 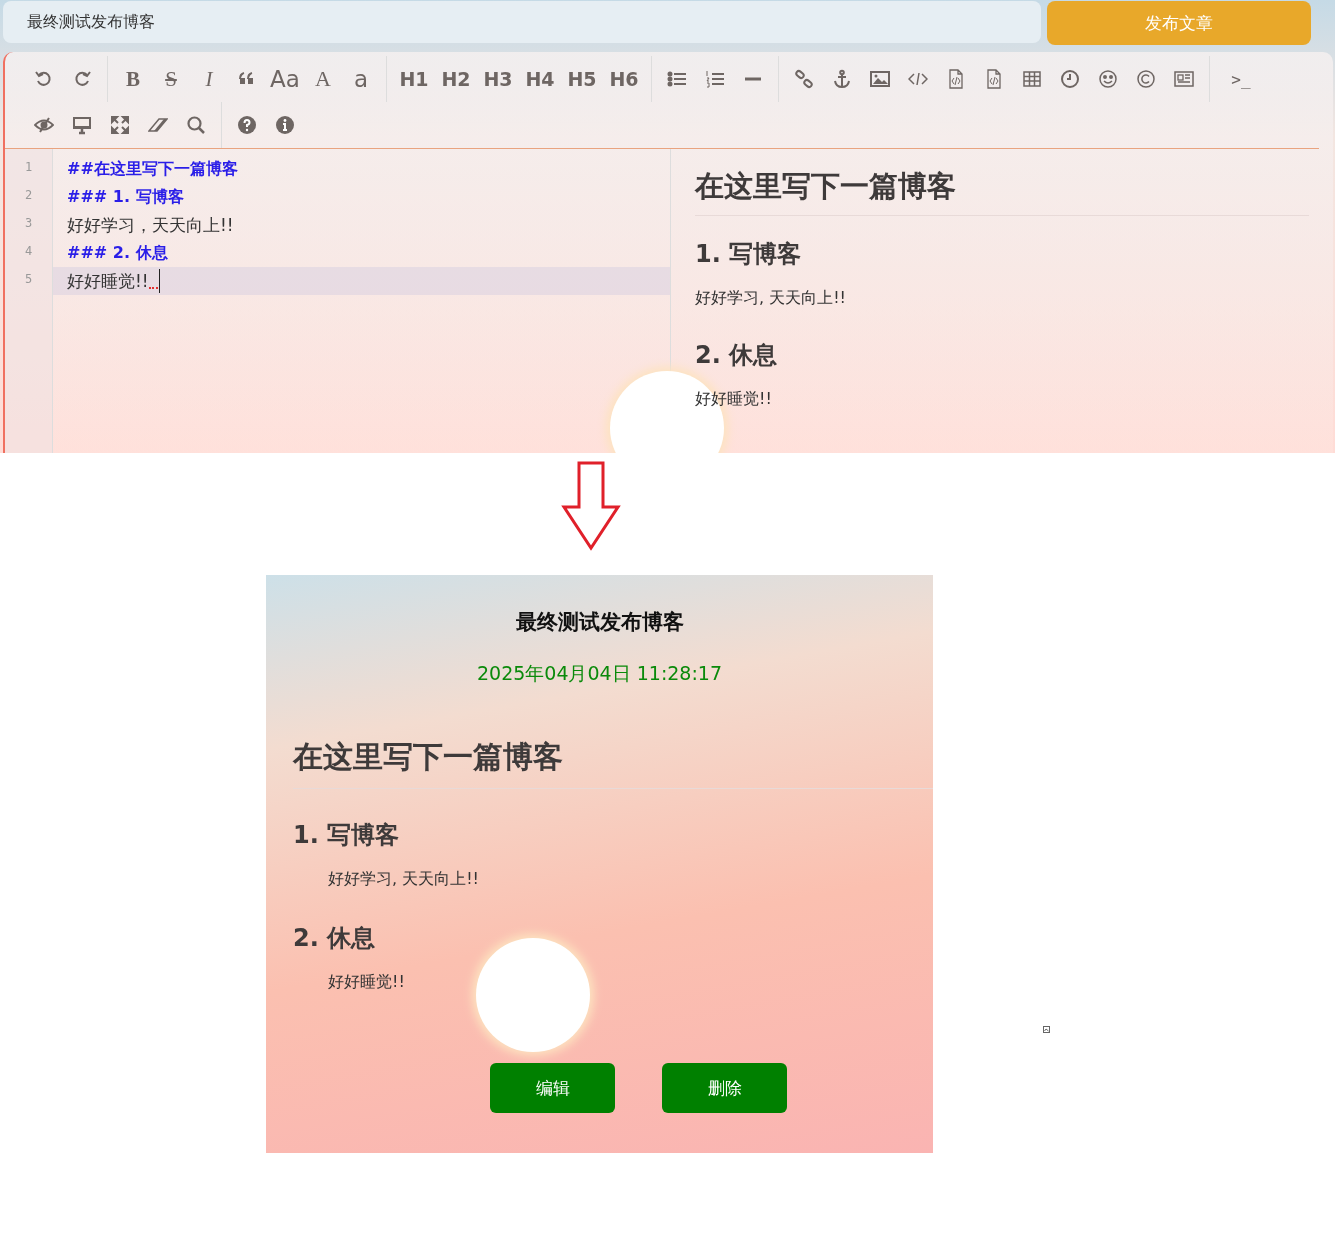 I want to click on search-icon, so click(x=196, y=125).